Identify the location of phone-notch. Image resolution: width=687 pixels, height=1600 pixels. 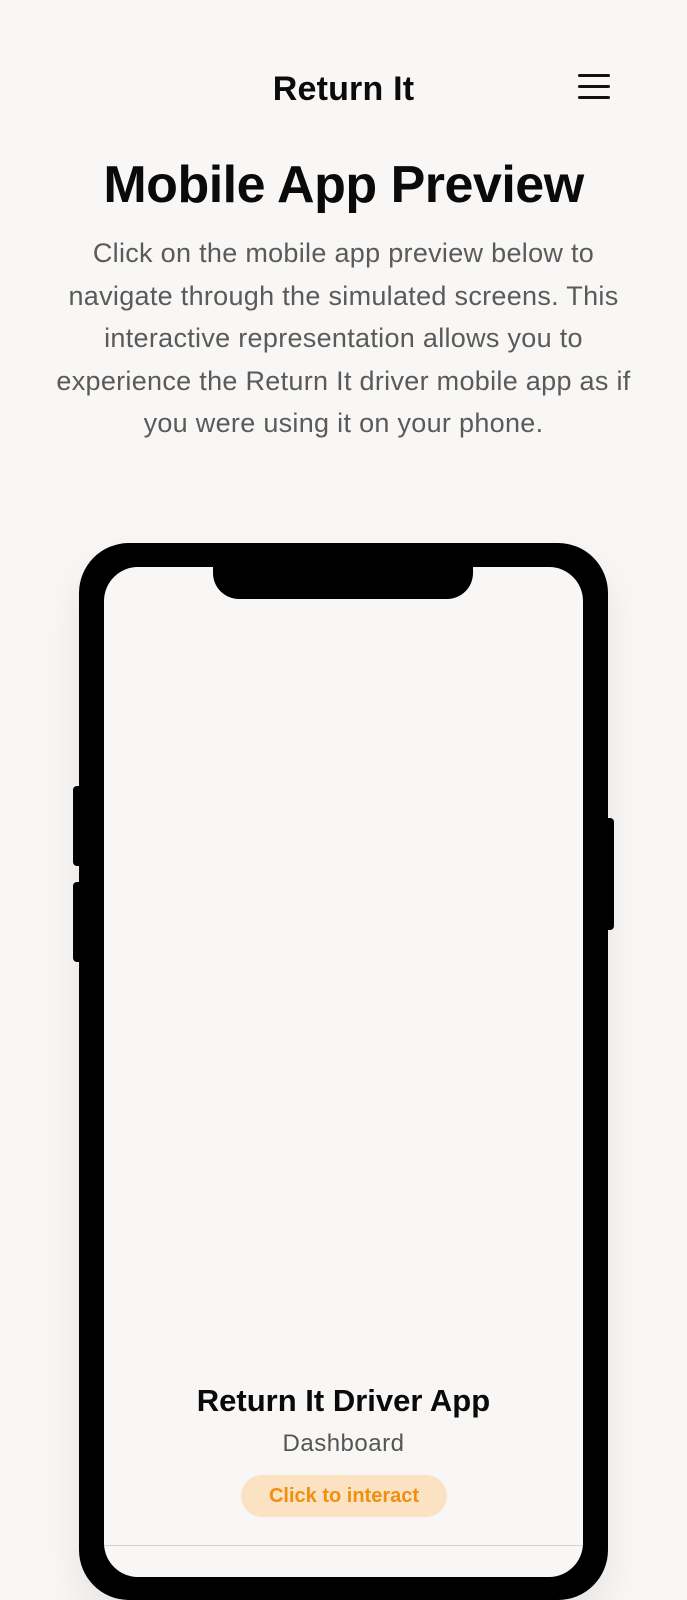
(343, 583).